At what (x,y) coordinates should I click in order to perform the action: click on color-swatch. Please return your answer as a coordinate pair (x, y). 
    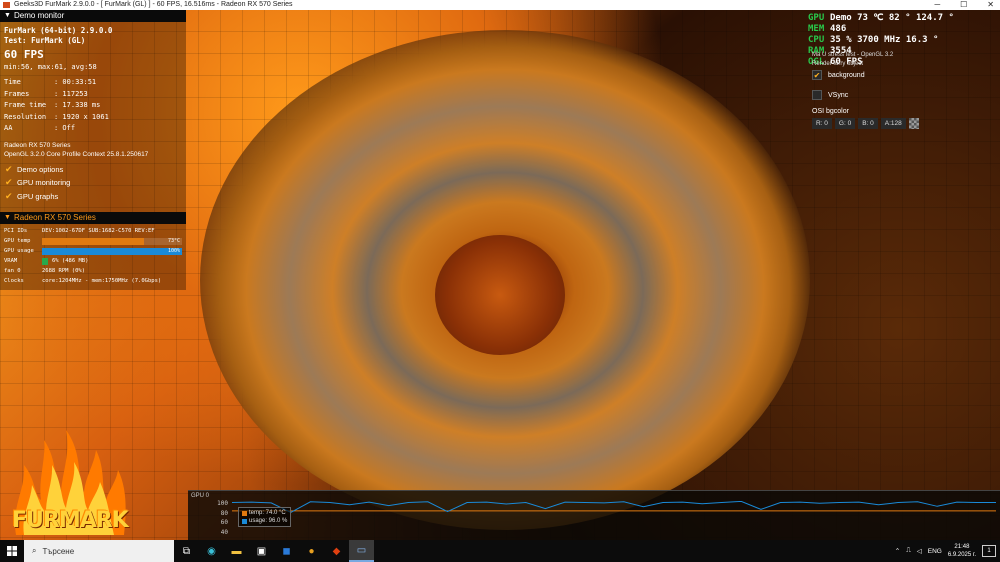
    Looking at the image, I should click on (913, 123).